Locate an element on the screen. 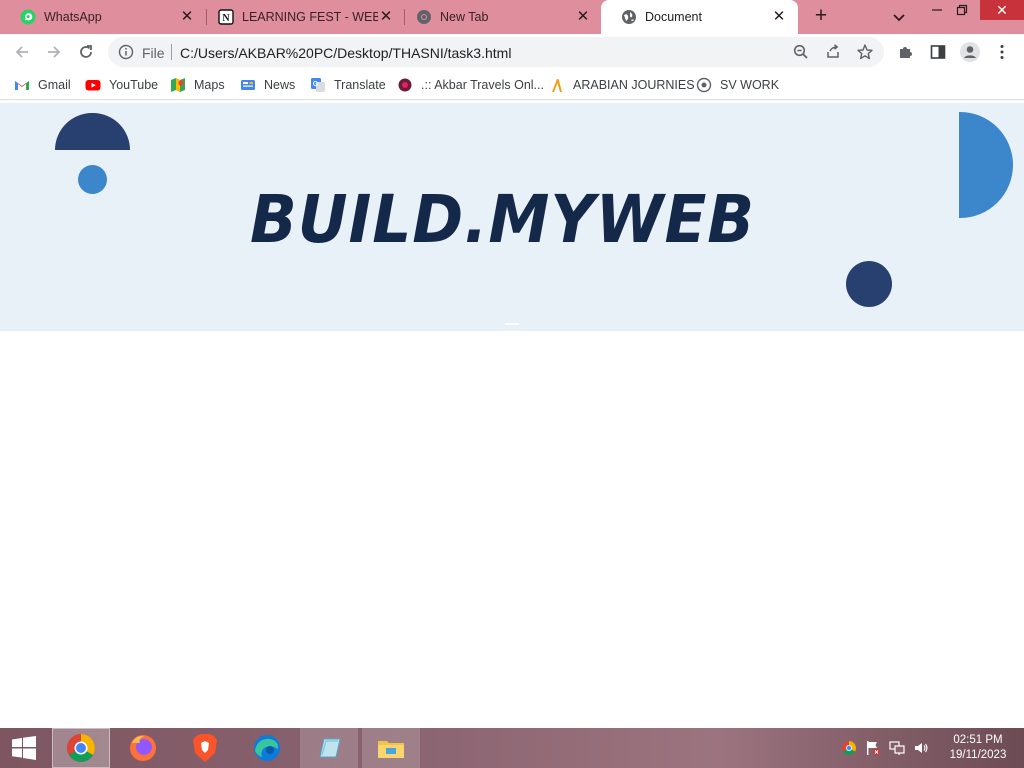 The height and width of the screenshot is (768, 1024). taskbar-firefox is located at coordinates (143, 748).